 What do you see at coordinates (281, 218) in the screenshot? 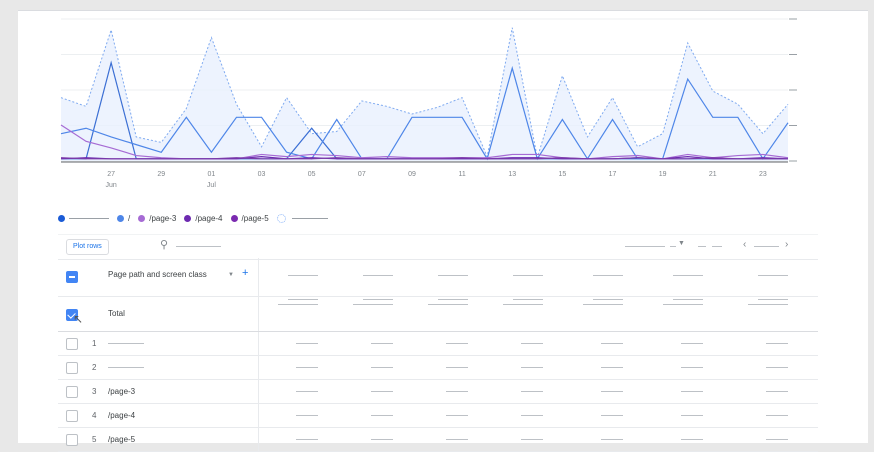
I see `loading-spinner-icon` at bounding box center [281, 218].